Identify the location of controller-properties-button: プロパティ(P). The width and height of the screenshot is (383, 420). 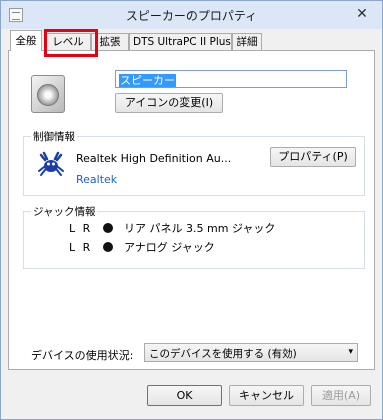
(313, 157).